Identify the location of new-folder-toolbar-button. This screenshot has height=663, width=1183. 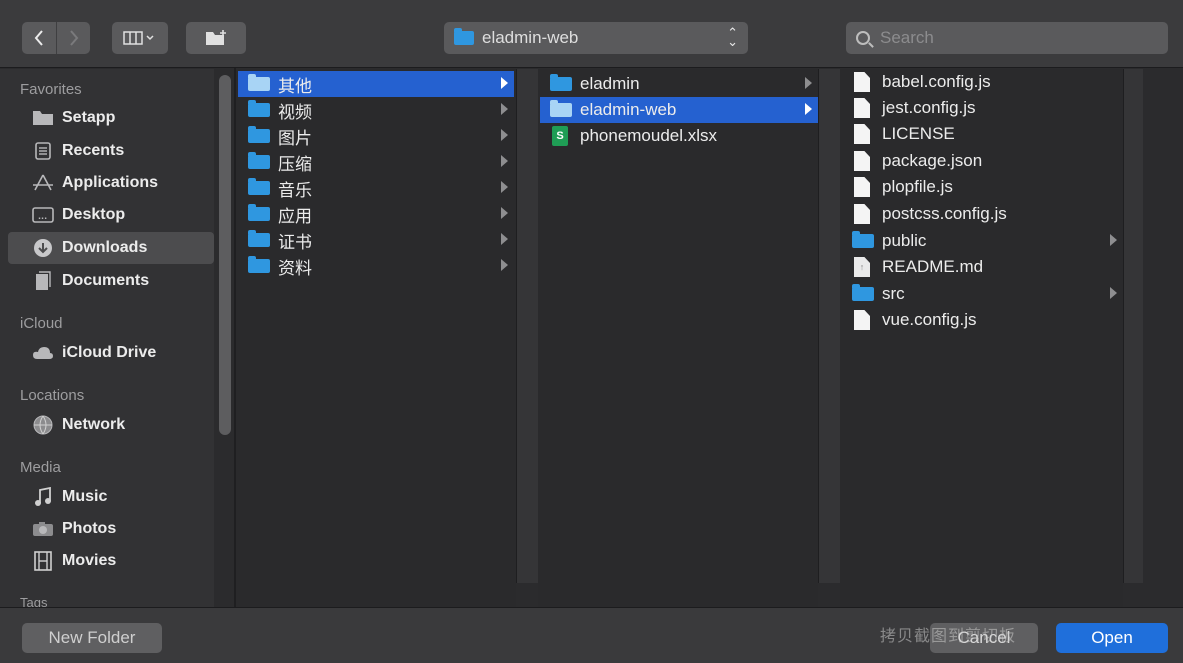
(216, 38).